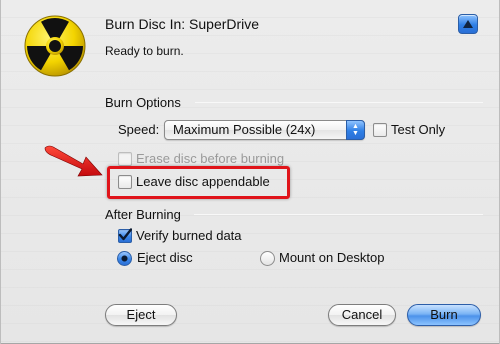 The width and height of the screenshot is (500, 344). Describe the element at coordinates (332, 257) in the screenshot. I see `mount-on-desktop-label: Mount on Desktop` at that location.